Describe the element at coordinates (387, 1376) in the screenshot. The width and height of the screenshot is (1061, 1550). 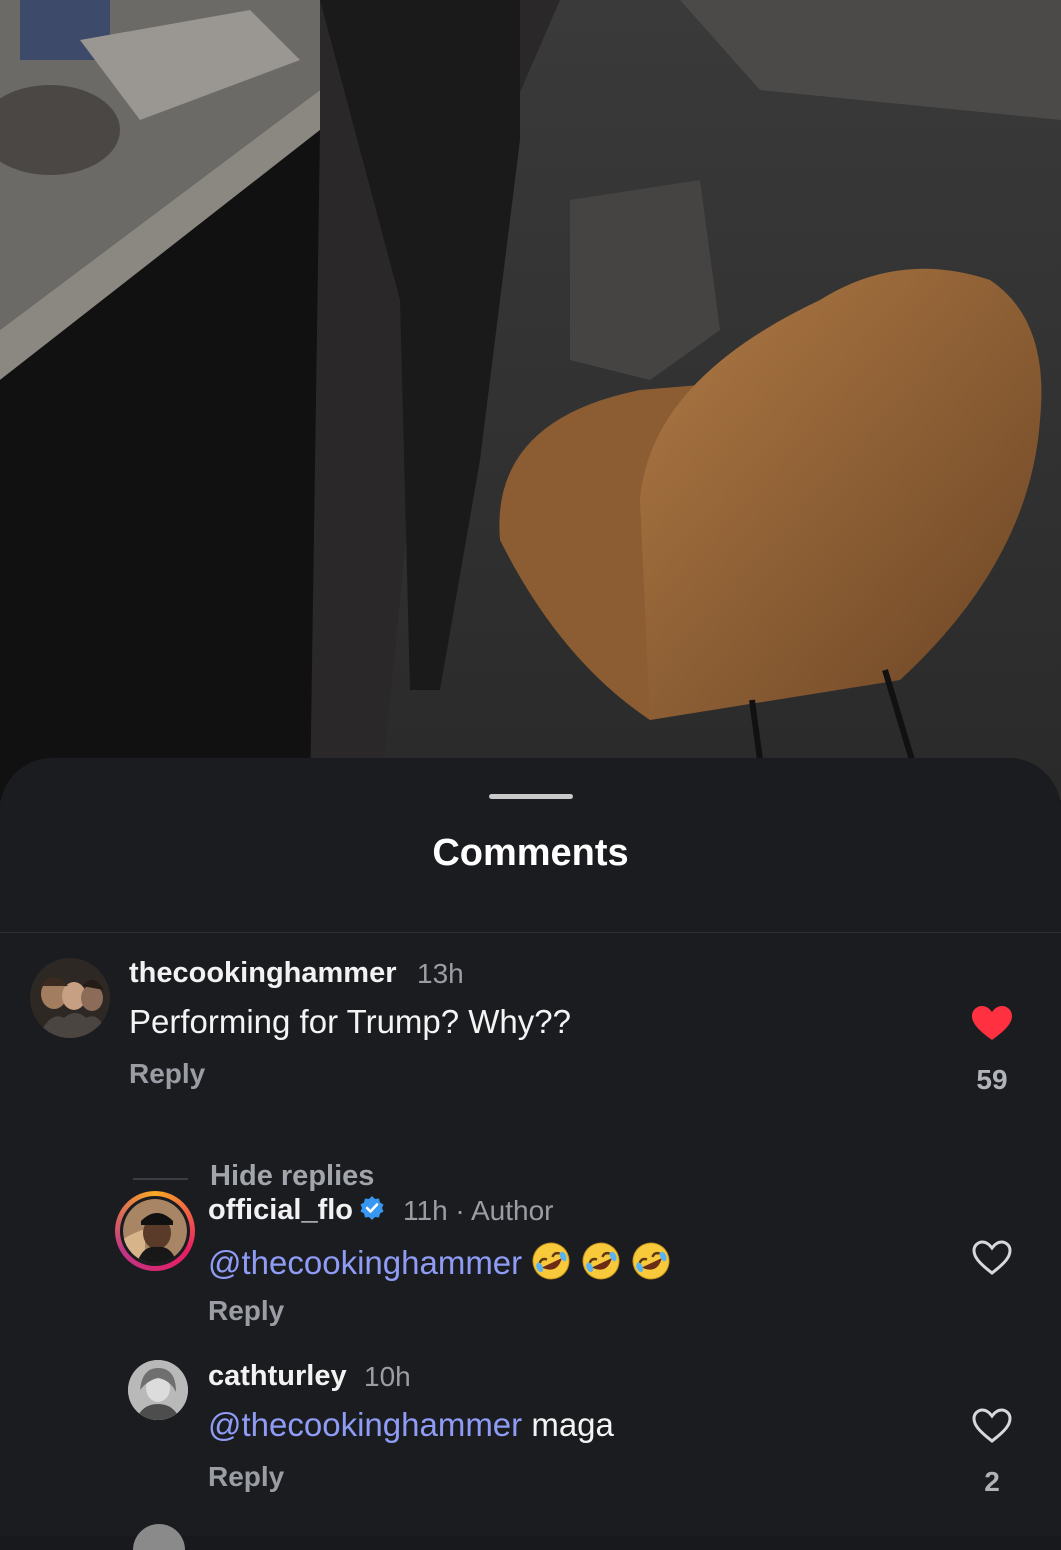
I see `reply-time: 10h` at that location.